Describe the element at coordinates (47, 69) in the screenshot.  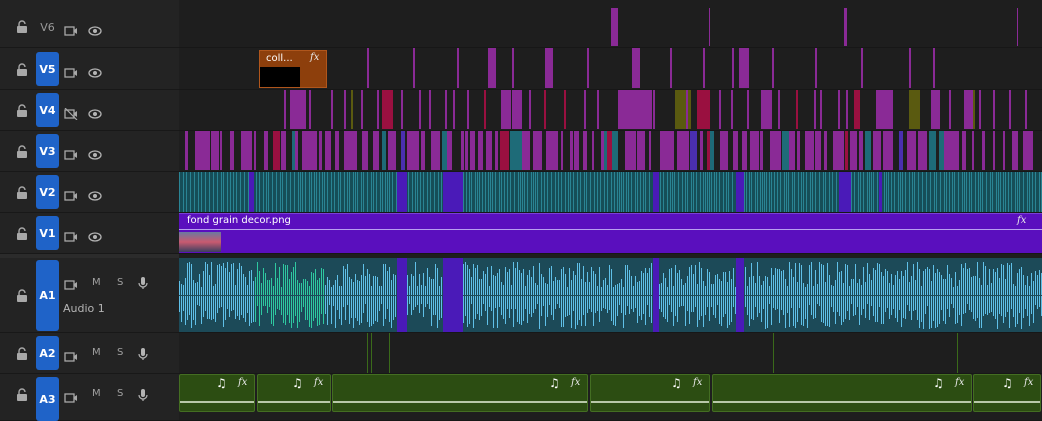
I see `track-name-v5: V5` at that location.